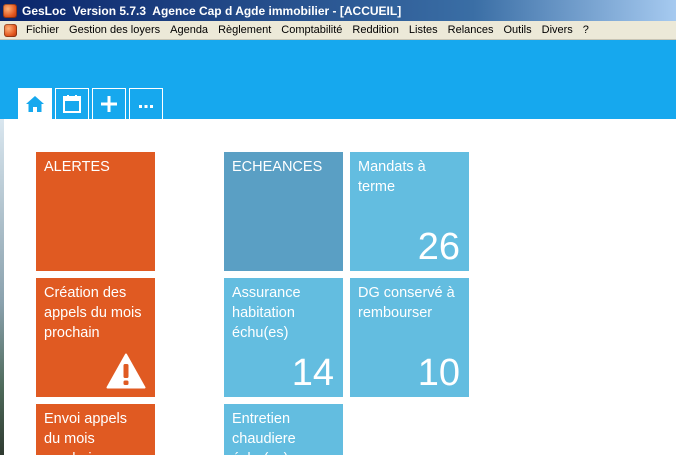  I want to click on tile-alertes-label: ALERTES, so click(77, 167).